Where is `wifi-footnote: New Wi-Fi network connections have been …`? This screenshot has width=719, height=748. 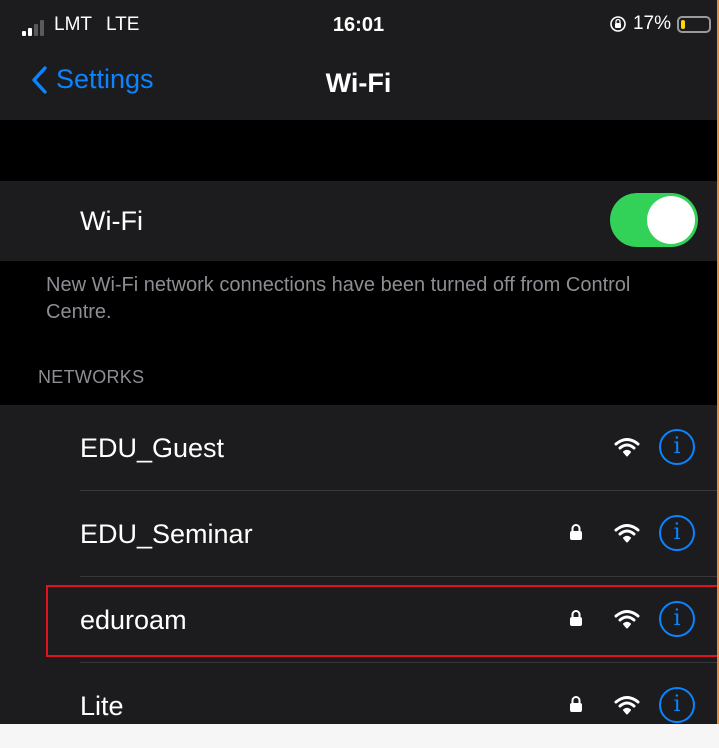
wifi-footnote: New Wi-Fi network connections have been … is located at coordinates (338, 298).